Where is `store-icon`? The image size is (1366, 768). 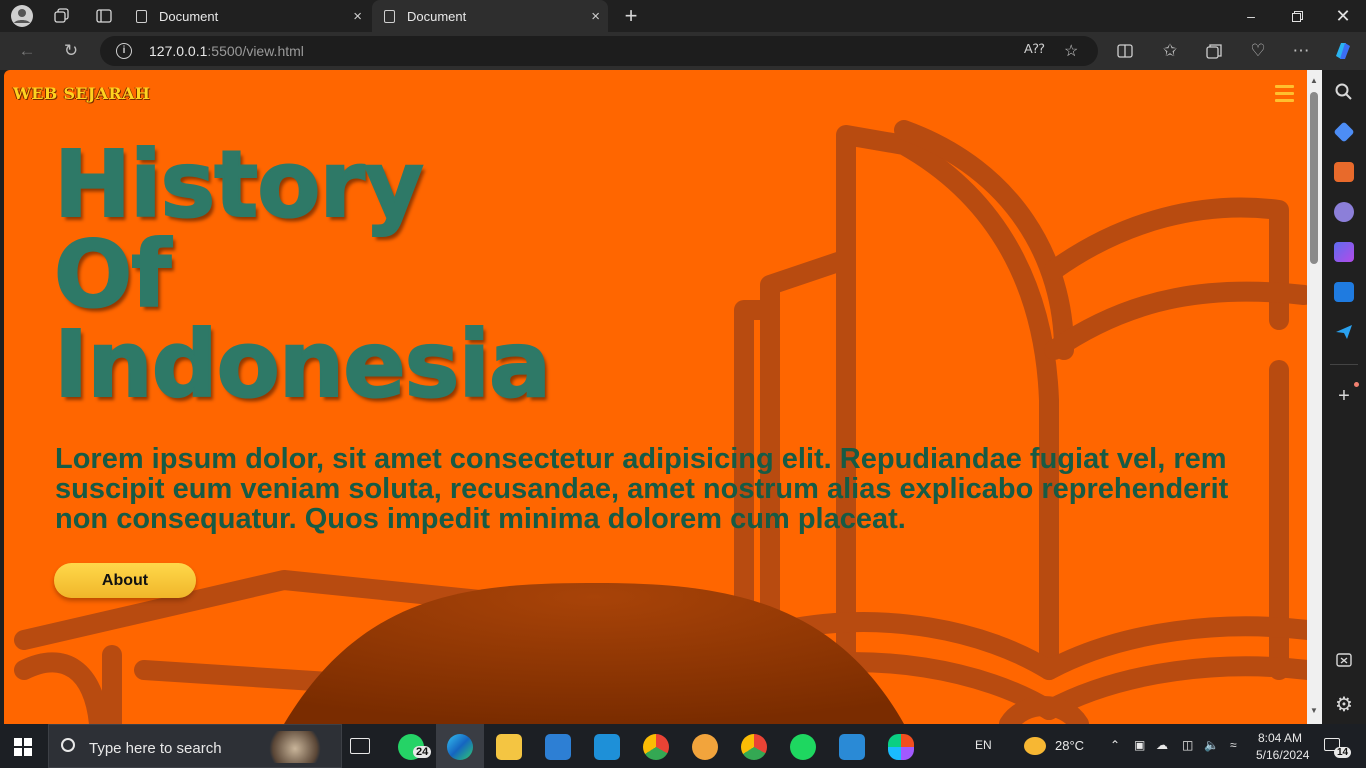
store-icon is located at coordinates (558, 747).